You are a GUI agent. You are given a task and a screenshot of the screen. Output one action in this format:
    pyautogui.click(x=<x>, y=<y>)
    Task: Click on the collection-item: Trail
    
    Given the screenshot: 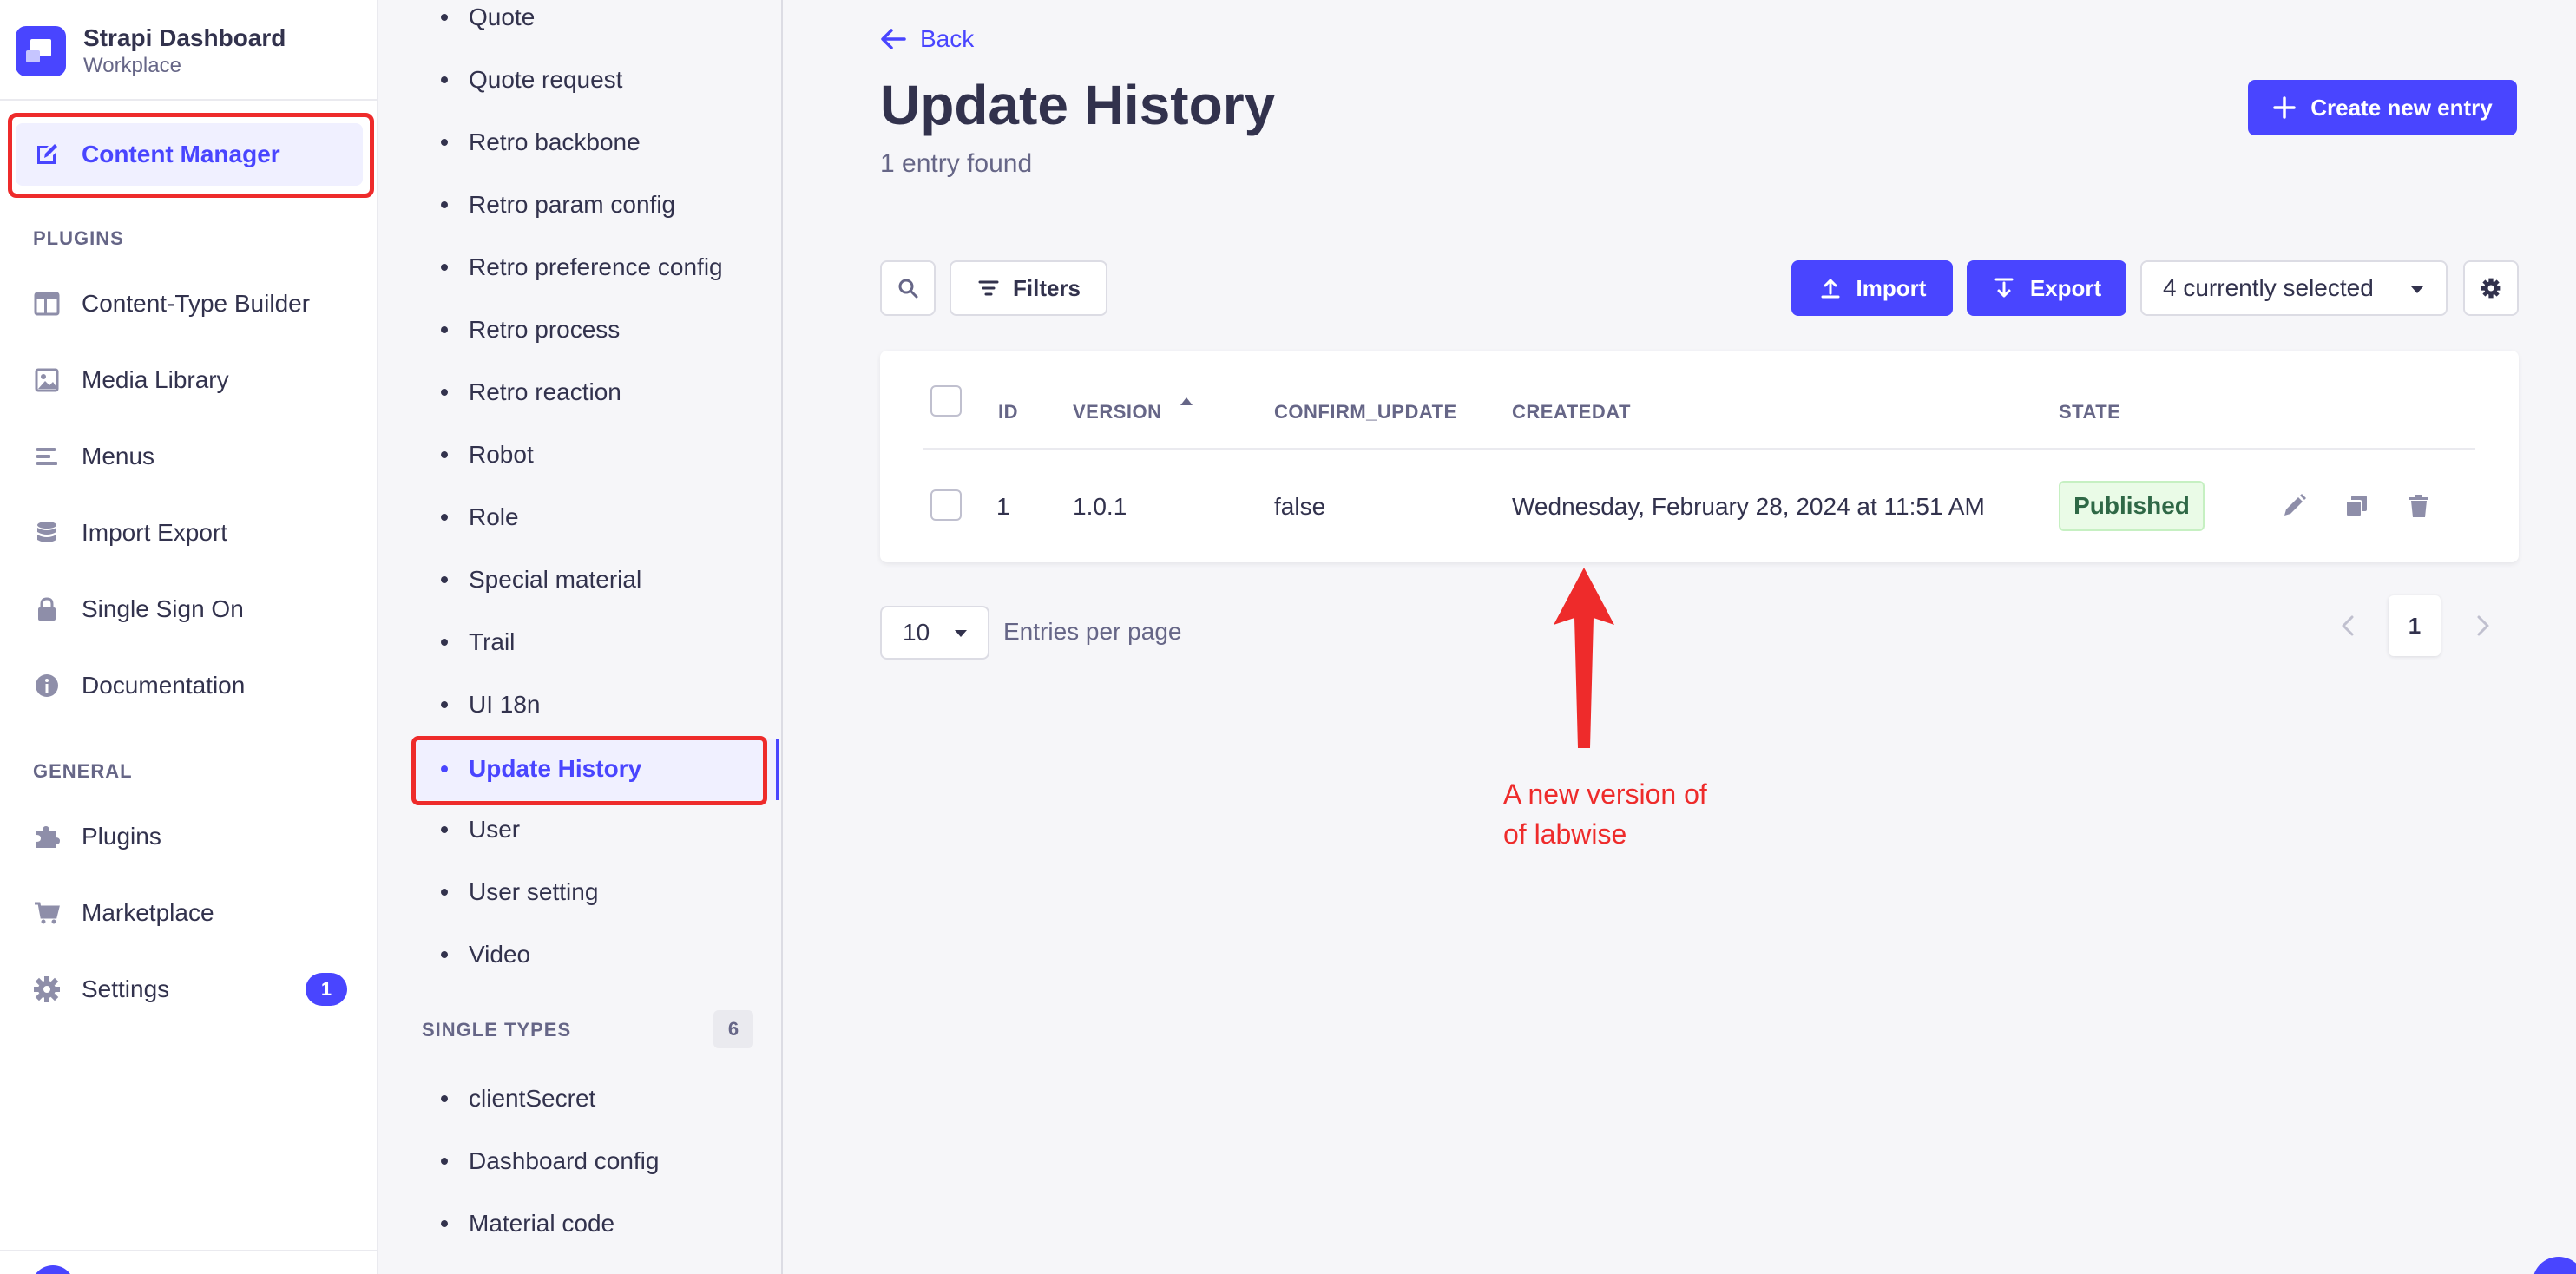 What is the action you would take?
    pyautogui.click(x=478, y=642)
    